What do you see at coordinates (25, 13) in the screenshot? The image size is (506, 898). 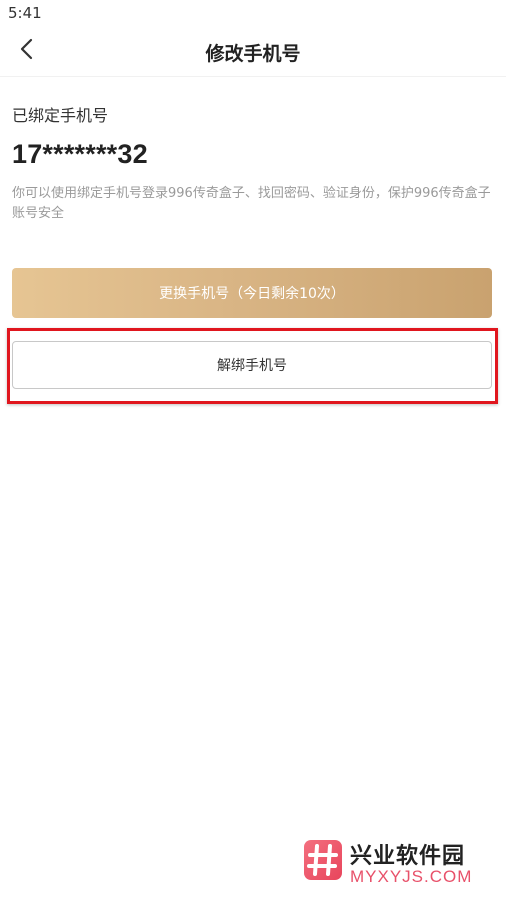 I see `status-time: 5:41` at bounding box center [25, 13].